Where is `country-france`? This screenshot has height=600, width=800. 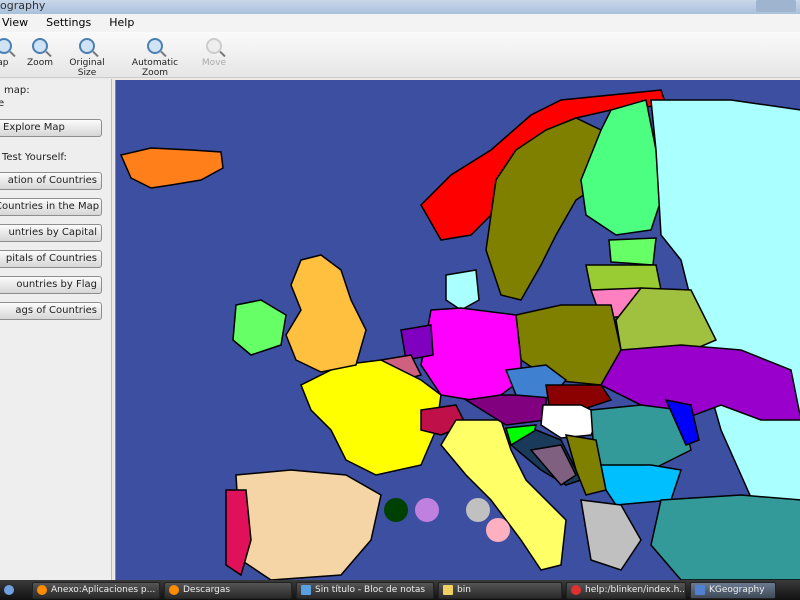
country-france is located at coordinates (371, 417).